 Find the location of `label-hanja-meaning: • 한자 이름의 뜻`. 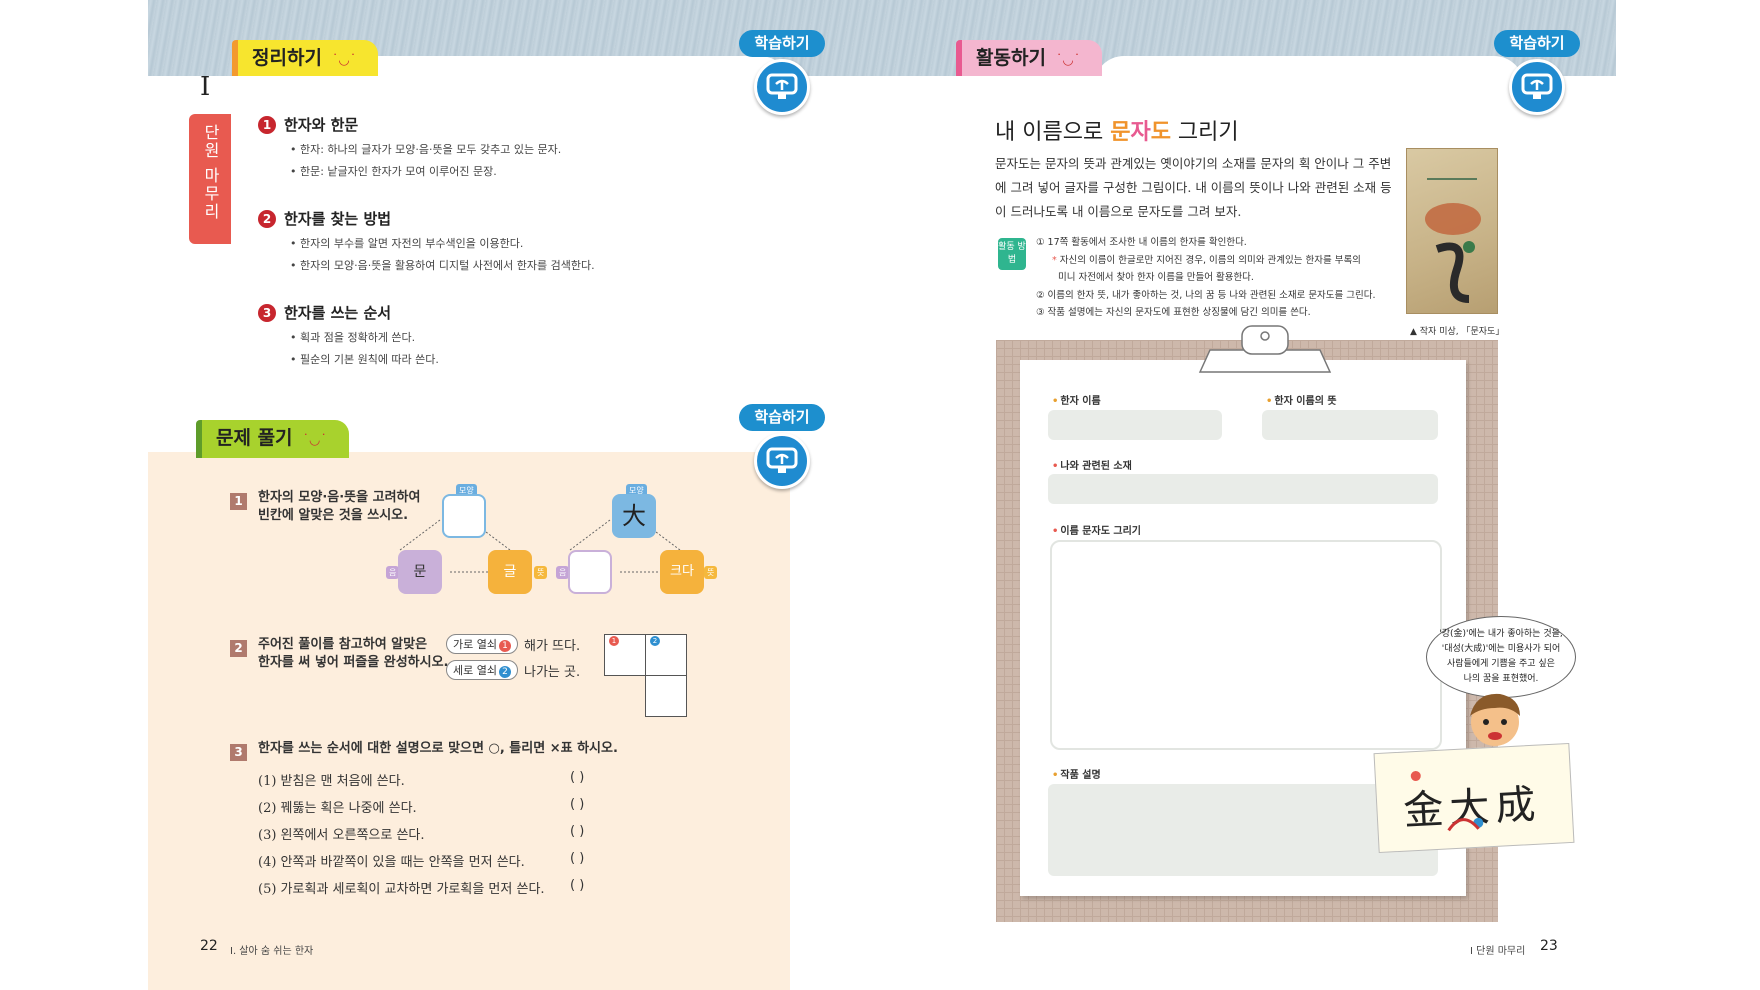

label-hanja-meaning: • 한자 이름의 뜻 is located at coordinates (1301, 401).